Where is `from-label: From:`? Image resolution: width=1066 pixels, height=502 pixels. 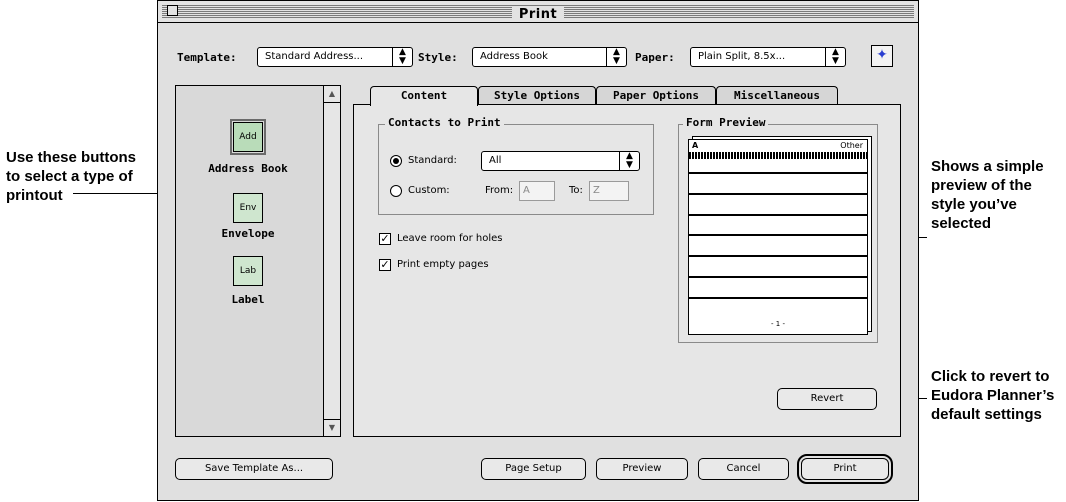
from-label: From: is located at coordinates (499, 190).